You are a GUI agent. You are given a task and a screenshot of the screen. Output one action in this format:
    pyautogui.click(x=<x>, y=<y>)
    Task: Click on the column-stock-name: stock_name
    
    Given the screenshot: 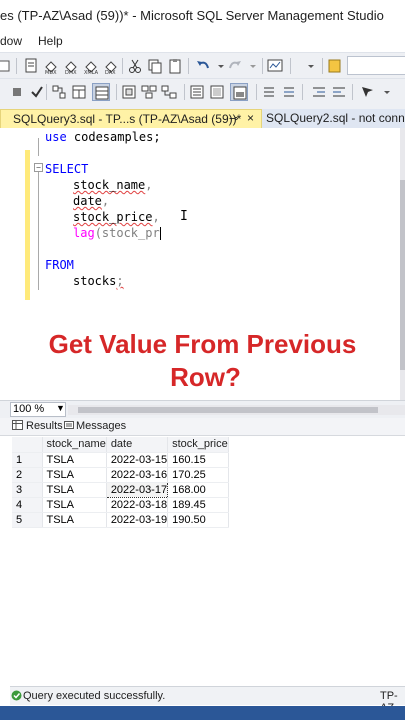 What is the action you would take?
    pyautogui.click(x=109, y=185)
    